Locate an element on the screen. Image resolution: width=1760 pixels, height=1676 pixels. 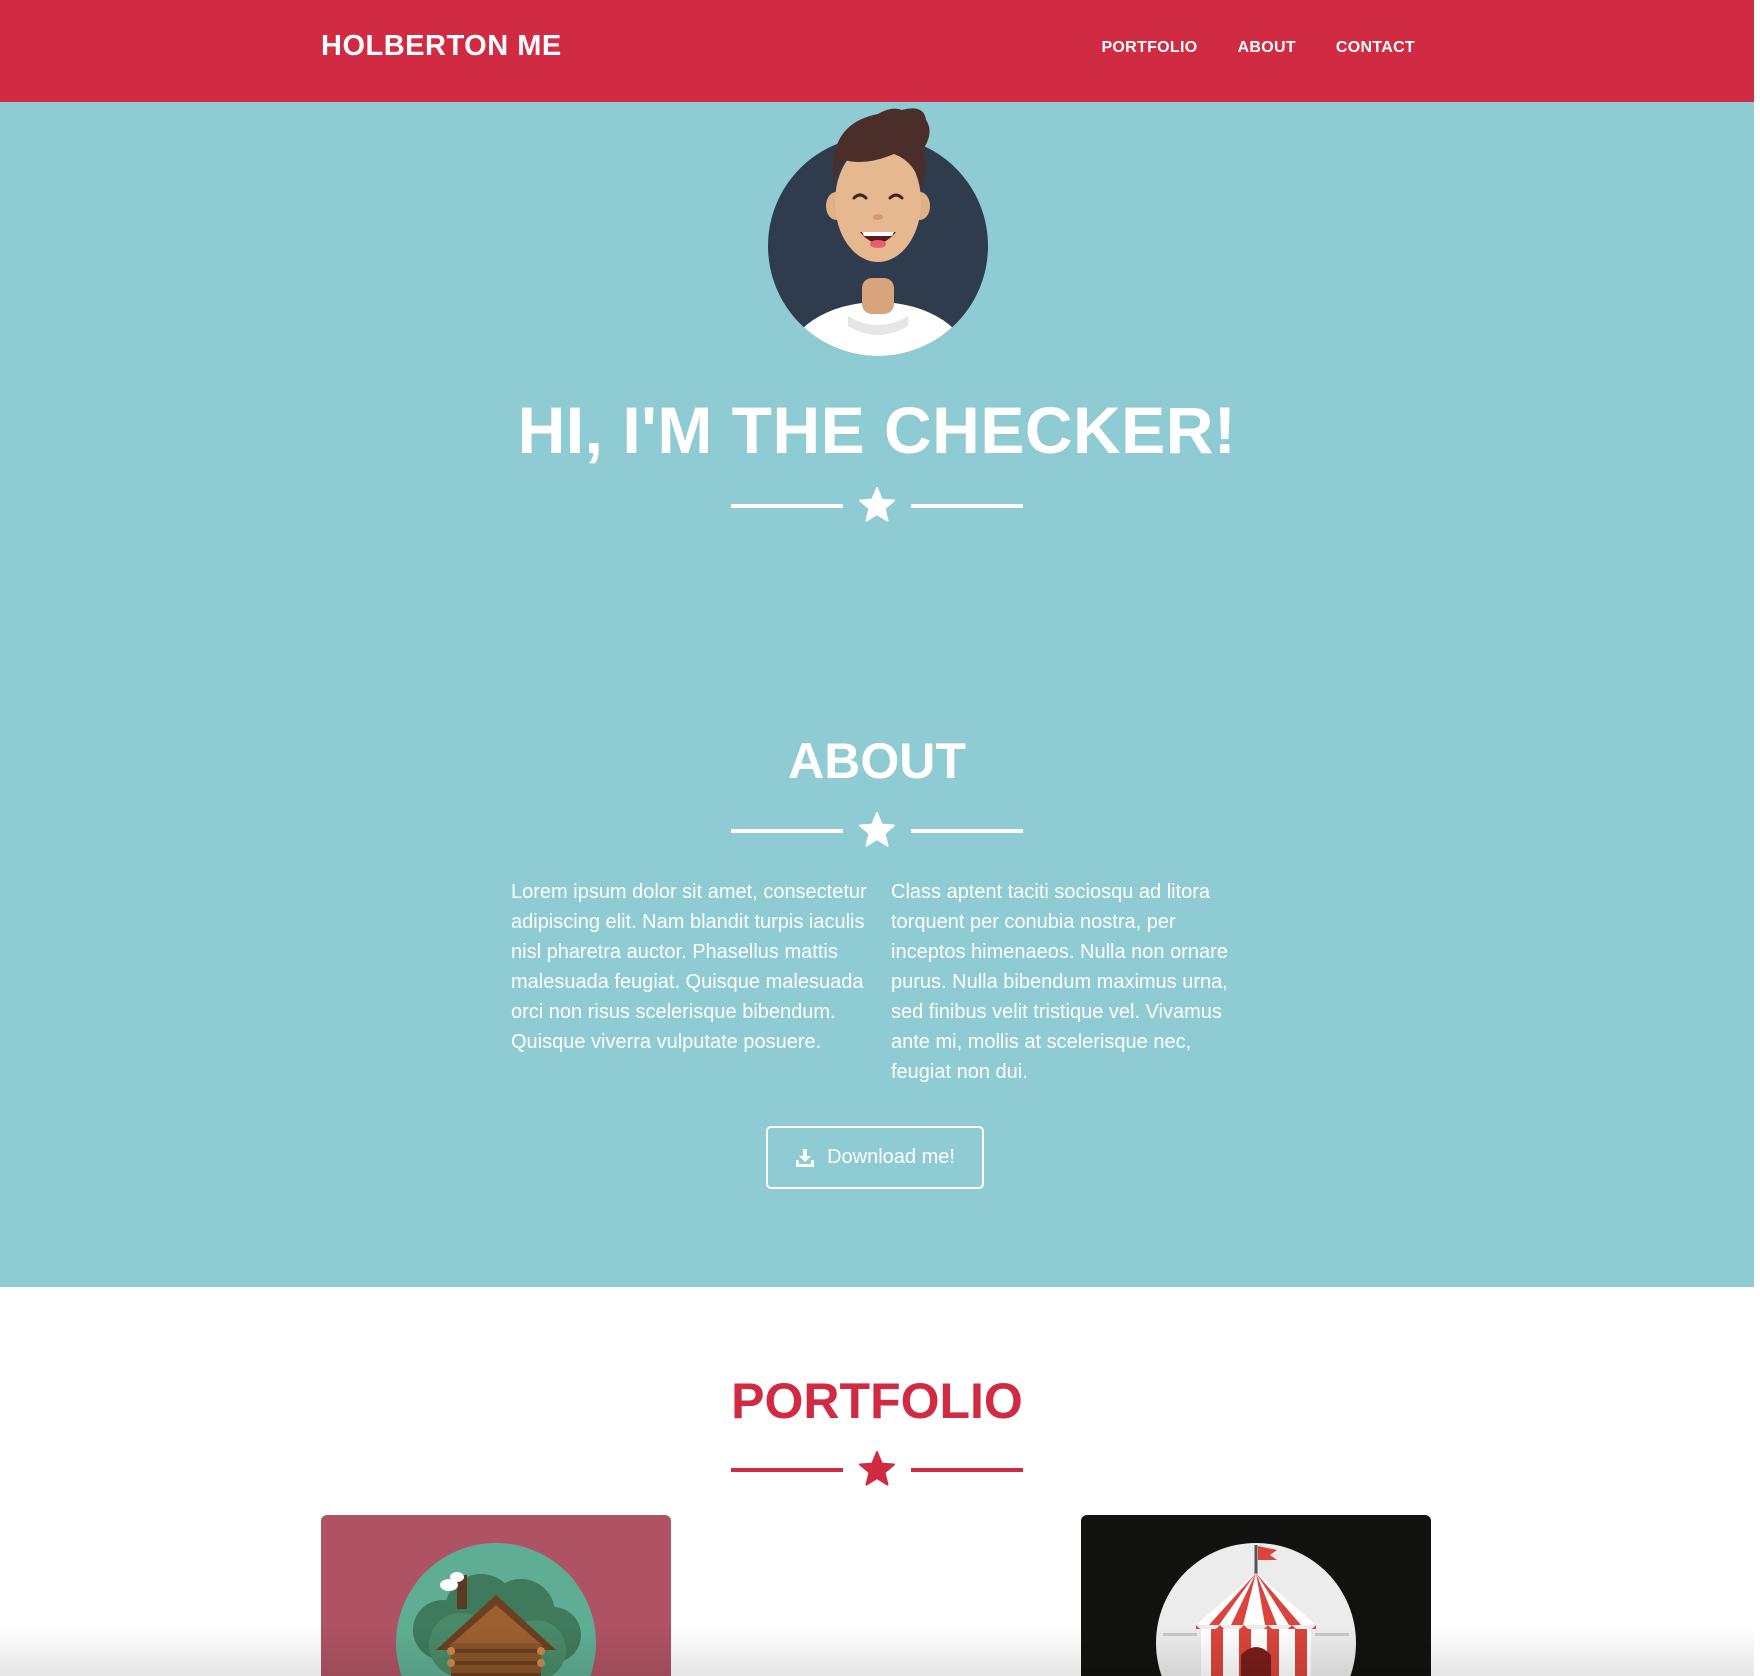
log-cabin-icon is located at coordinates (496, 1609).